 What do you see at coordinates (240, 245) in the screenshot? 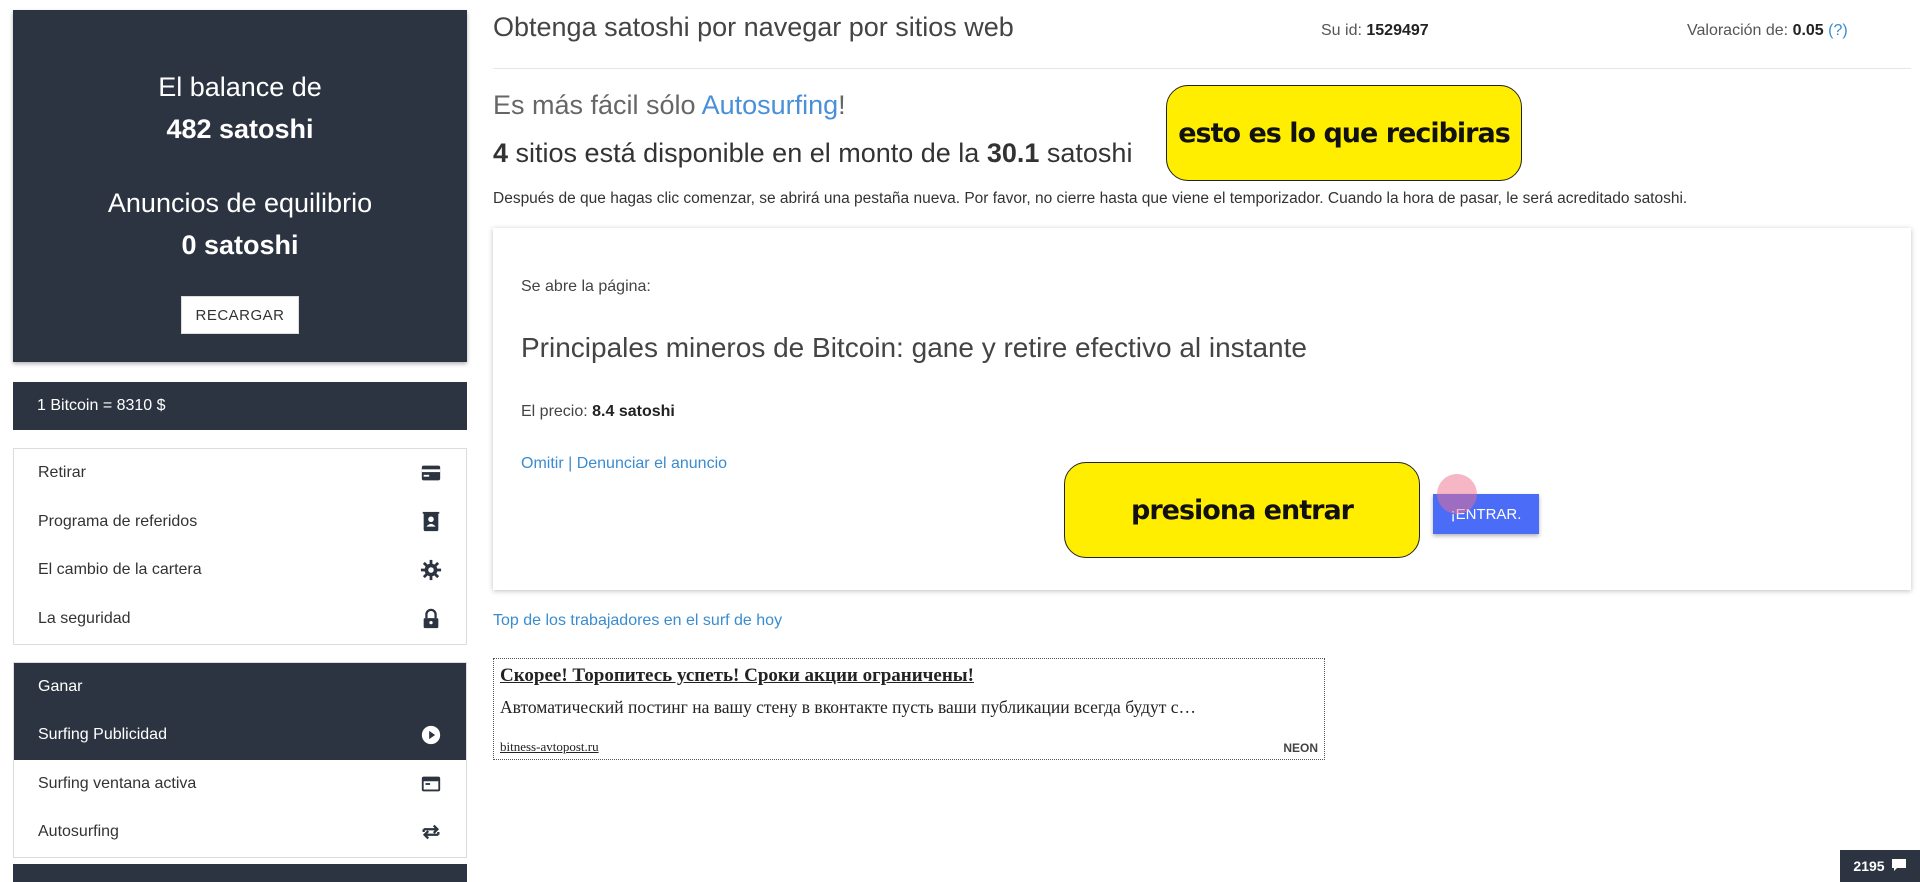
I see `ads-balance-value: 0 satoshi` at bounding box center [240, 245].